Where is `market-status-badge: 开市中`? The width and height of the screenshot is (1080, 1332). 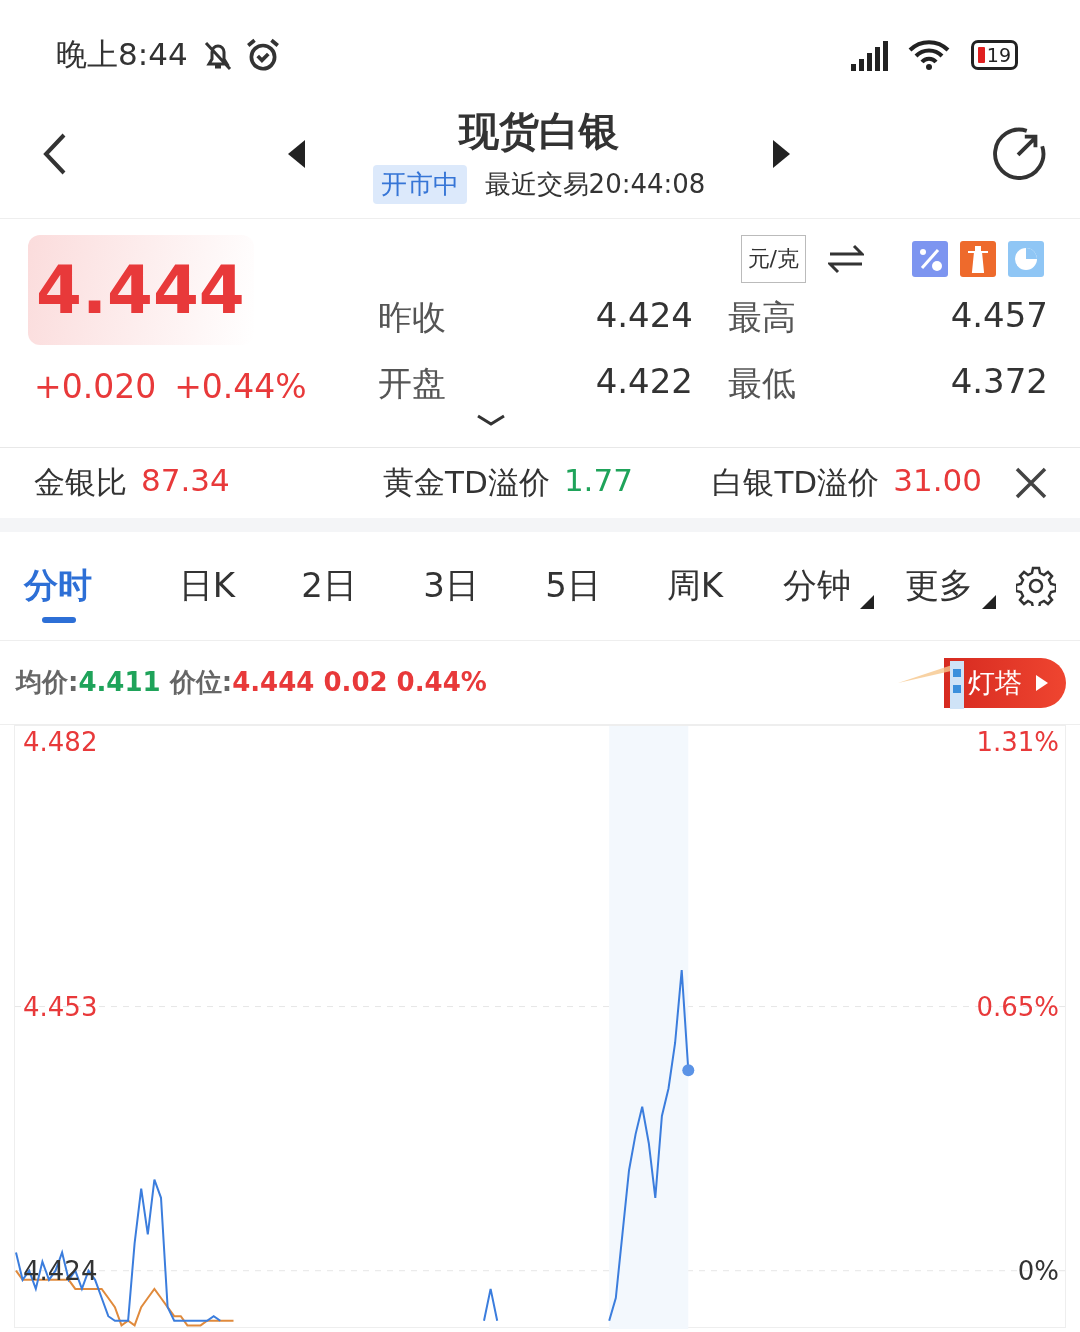 market-status-badge: 开市中 is located at coordinates (419, 184).